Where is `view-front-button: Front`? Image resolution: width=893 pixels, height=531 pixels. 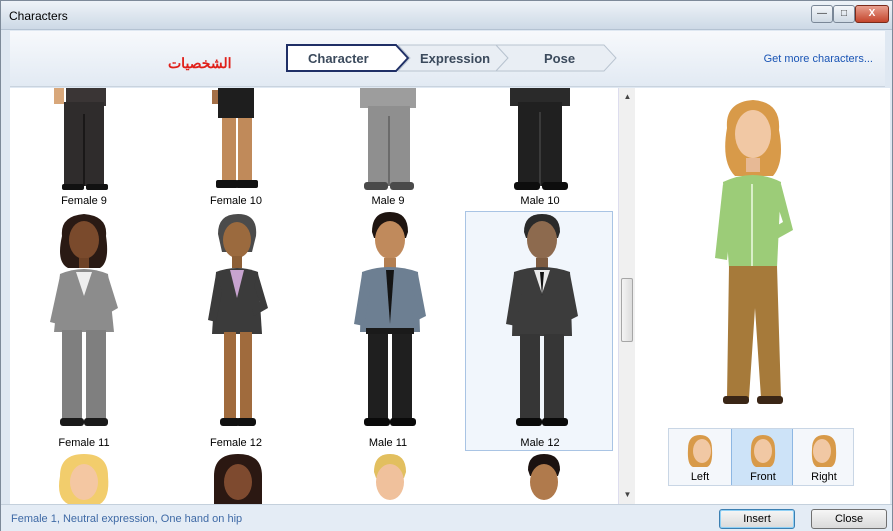 view-front-button: Front is located at coordinates (762, 457).